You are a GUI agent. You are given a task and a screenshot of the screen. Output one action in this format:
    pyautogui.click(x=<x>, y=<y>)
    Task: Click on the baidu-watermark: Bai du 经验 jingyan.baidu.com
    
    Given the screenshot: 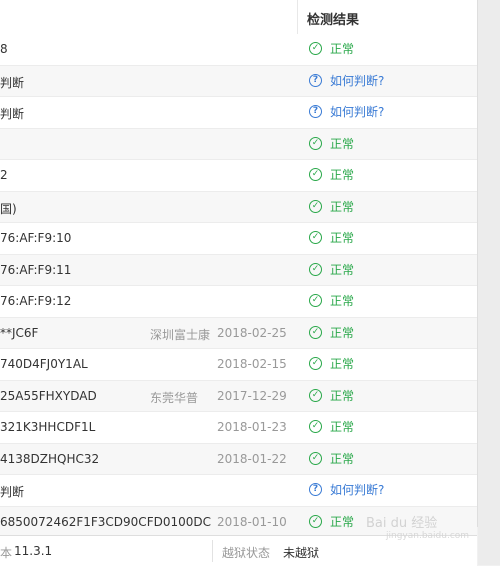 What is the action you would take?
    pyautogui.click(x=417, y=526)
    